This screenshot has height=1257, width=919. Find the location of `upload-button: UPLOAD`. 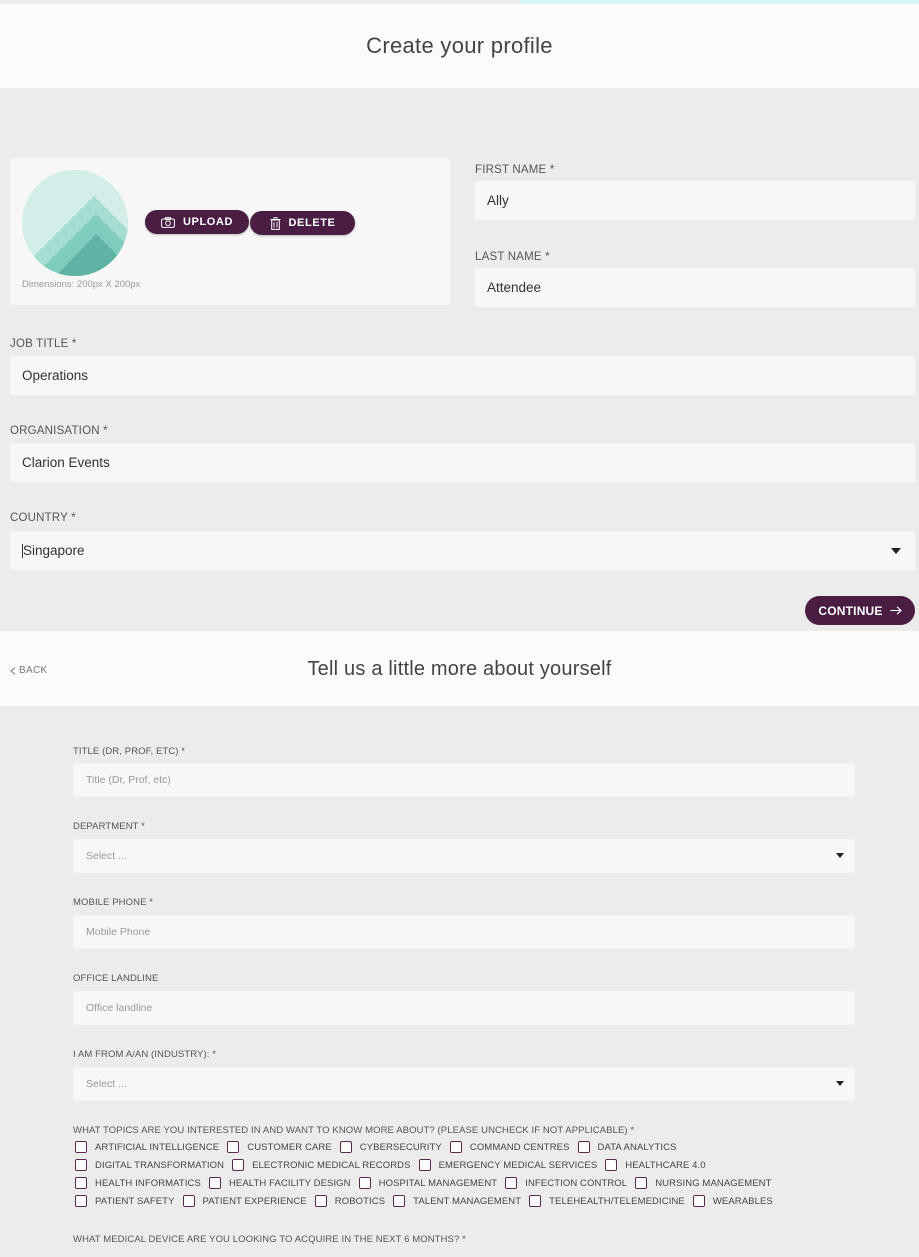

upload-button: UPLOAD is located at coordinates (197, 222).